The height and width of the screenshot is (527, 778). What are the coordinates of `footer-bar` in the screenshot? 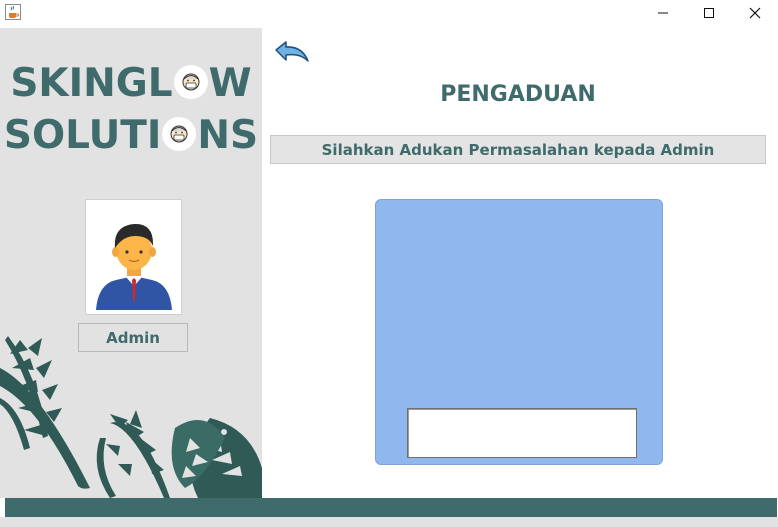 It's located at (391, 507).